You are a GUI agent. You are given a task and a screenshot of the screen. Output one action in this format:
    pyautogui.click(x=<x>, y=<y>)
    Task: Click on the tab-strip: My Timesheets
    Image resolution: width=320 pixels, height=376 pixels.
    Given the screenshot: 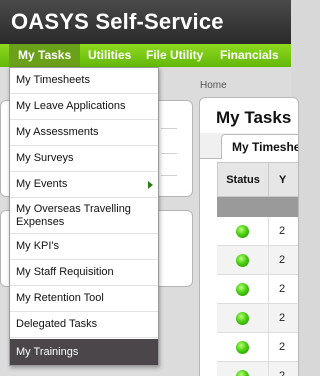 What is the action you would take?
    pyautogui.click(x=249, y=146)
    